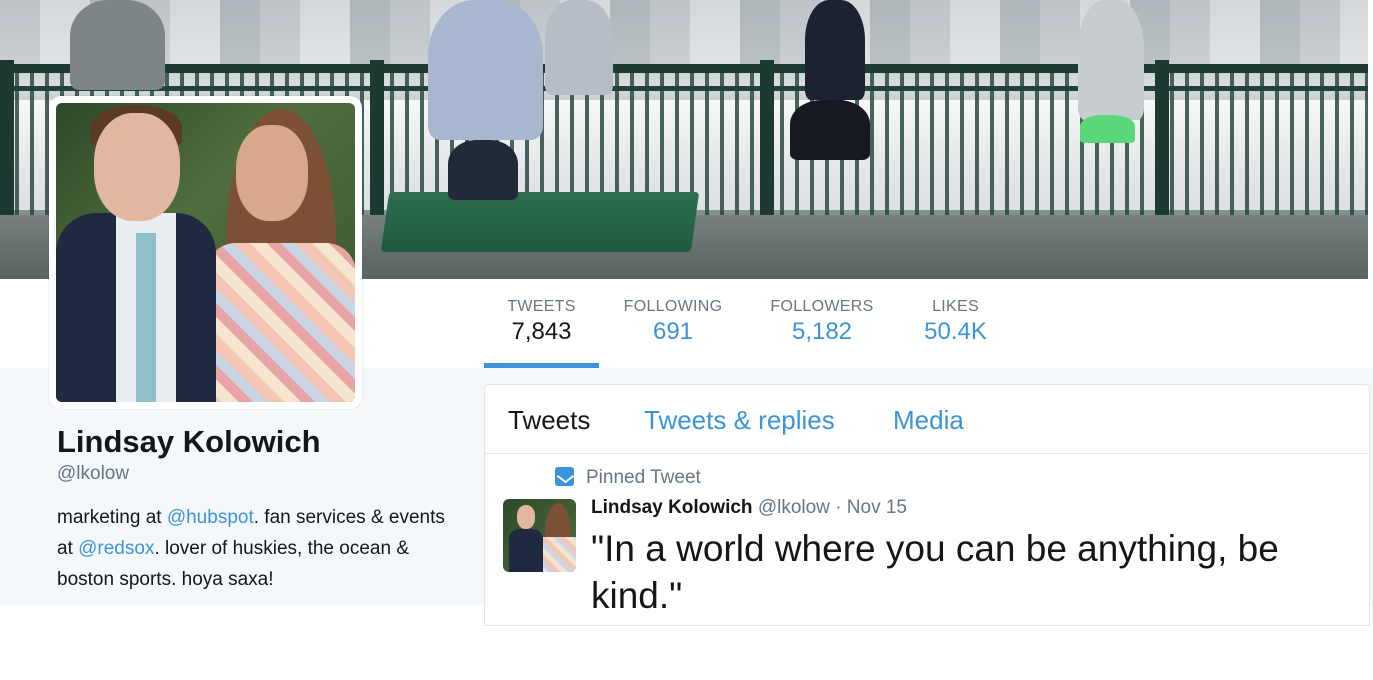  I want to click on pinned-tweet-context: Pinned Tweet, so click(628, 478).